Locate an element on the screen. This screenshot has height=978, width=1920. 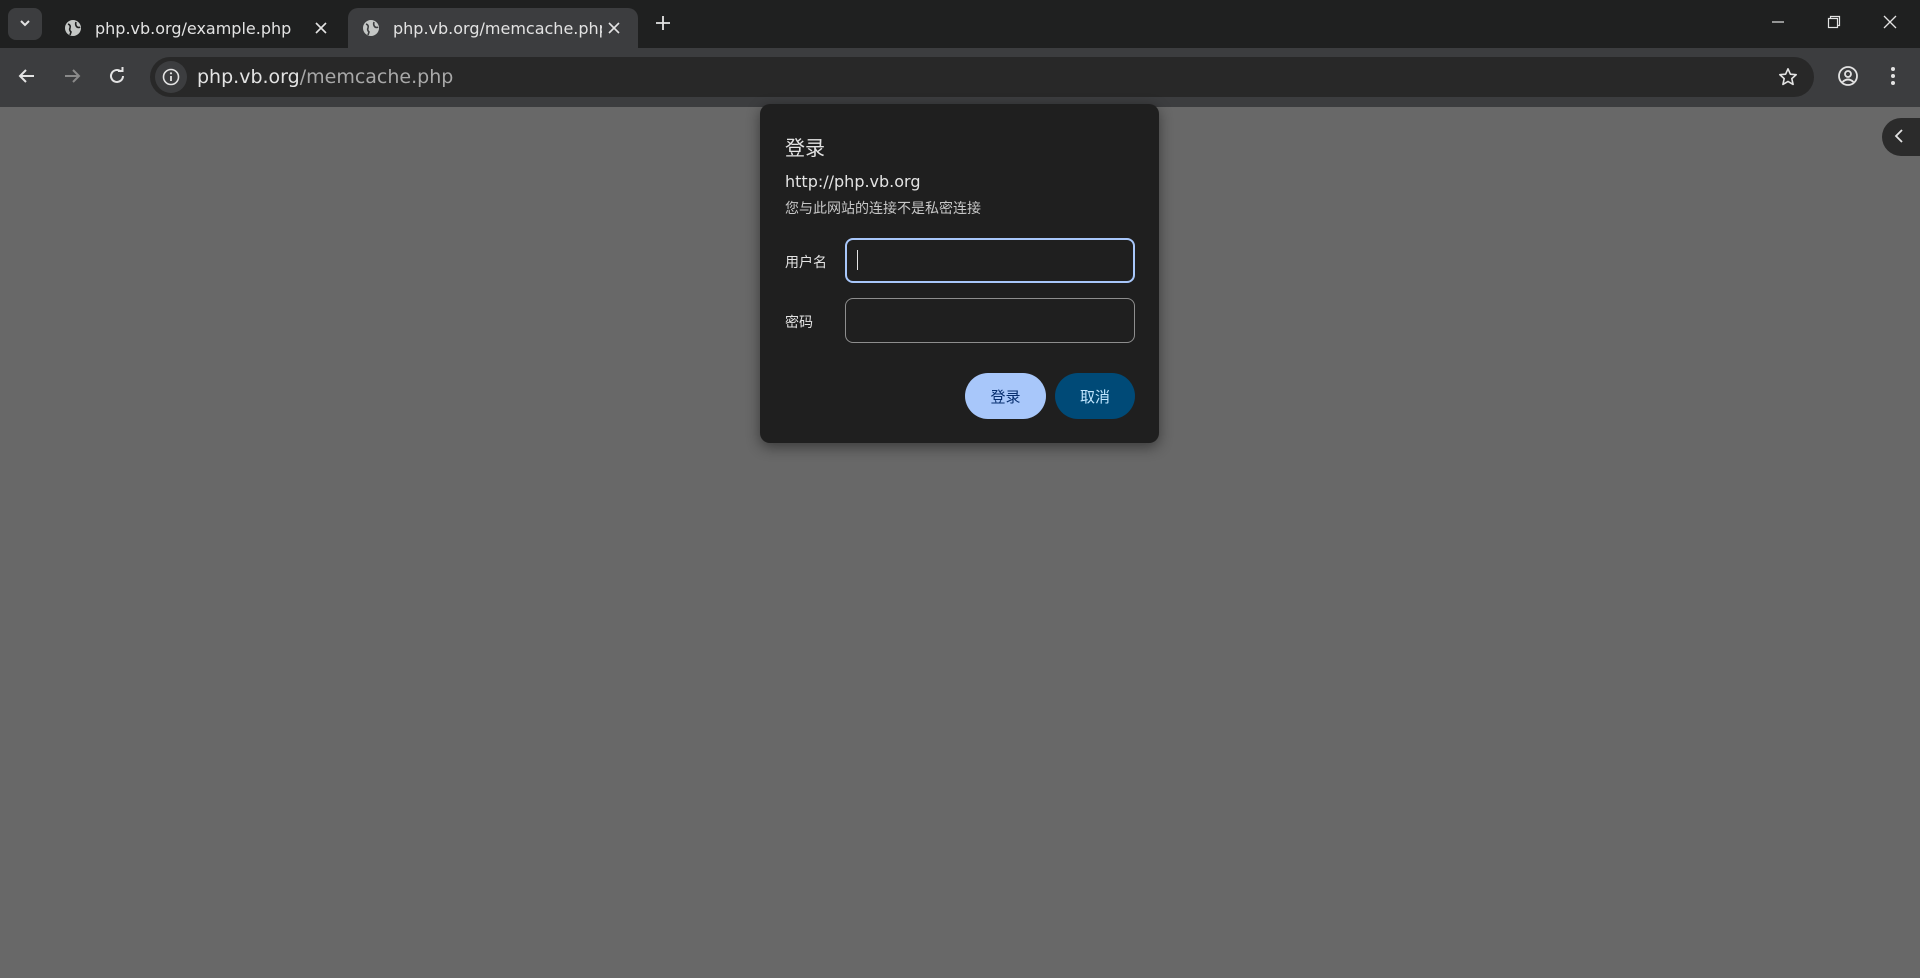
reload-button is located at coordinates (117, 78).